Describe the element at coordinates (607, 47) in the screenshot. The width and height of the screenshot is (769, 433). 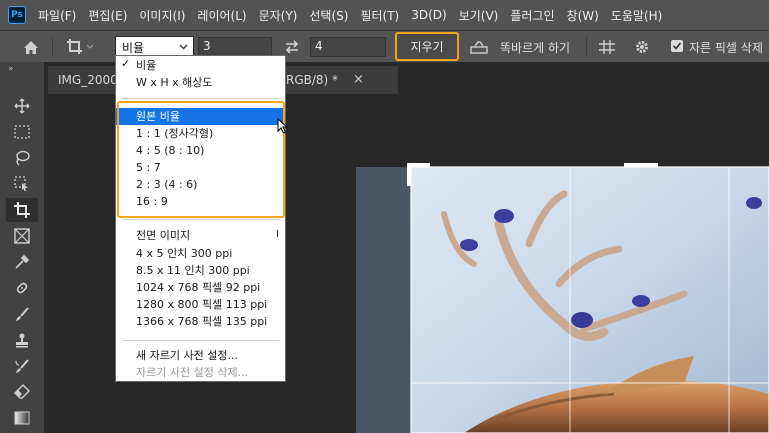
I see `grid-overlay-icon` at that location.